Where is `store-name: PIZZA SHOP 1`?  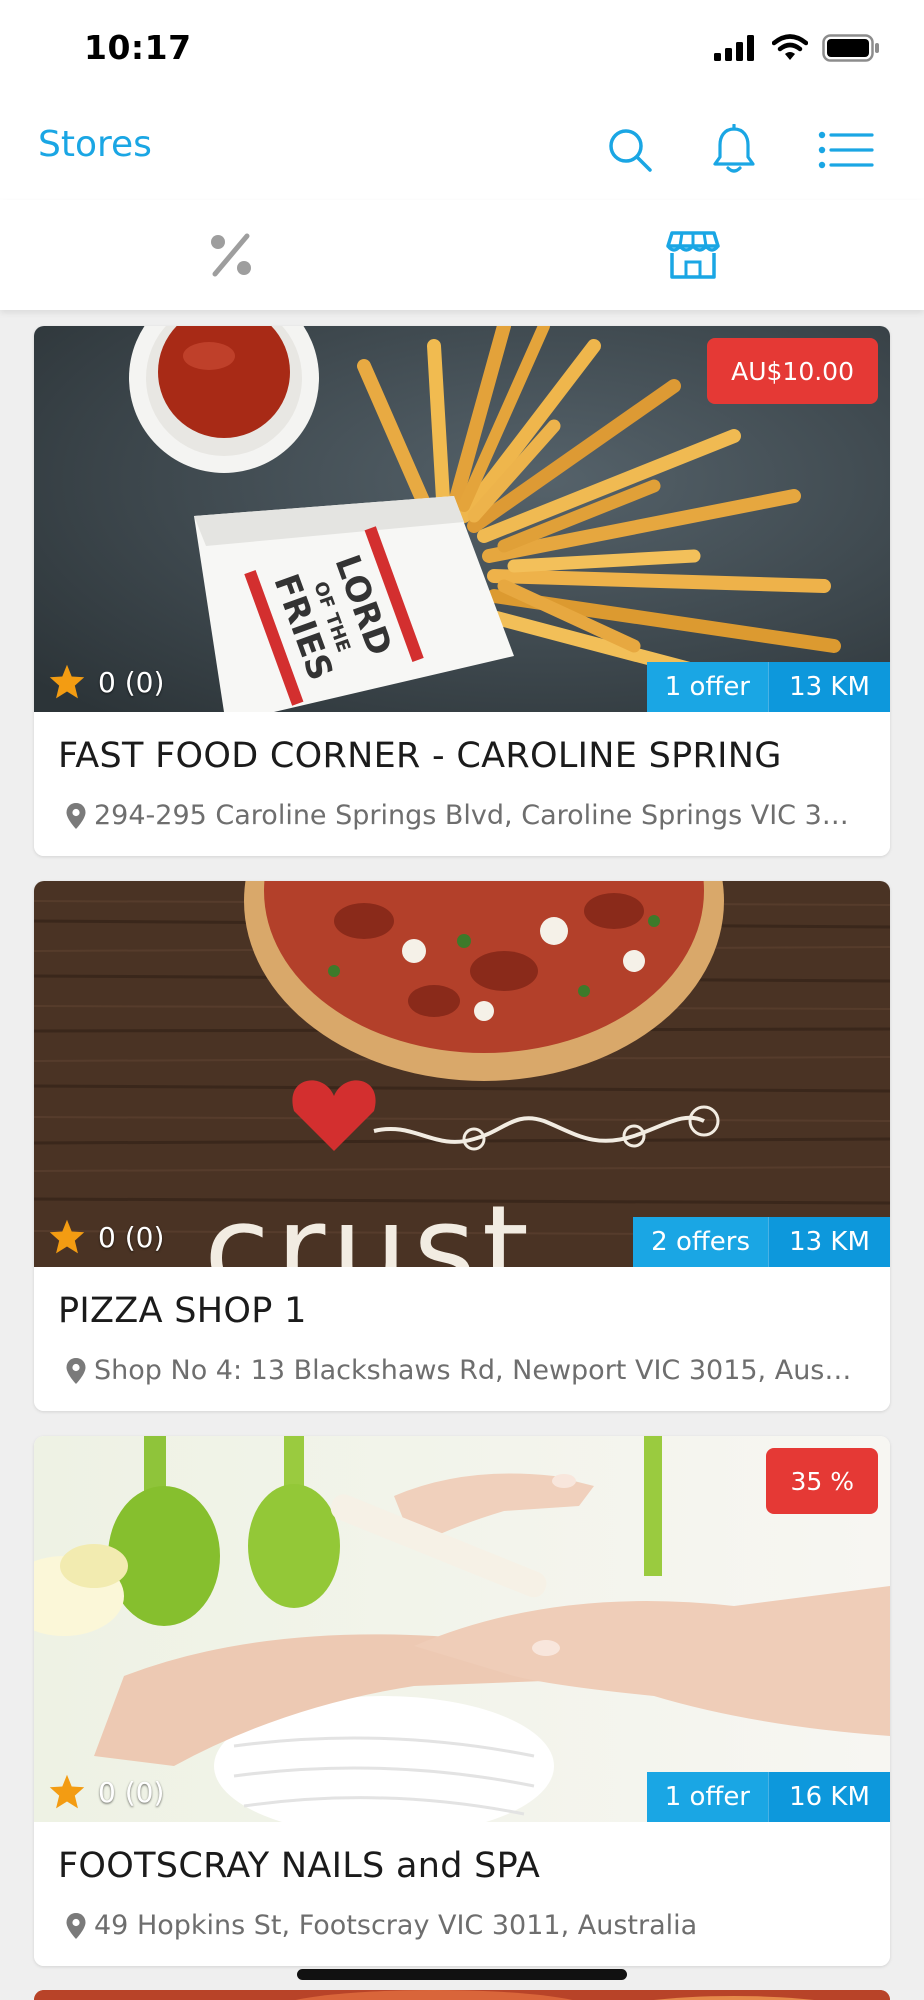 store-name: PIZZA SHOP 1 is located at coordinates (182, 1311).